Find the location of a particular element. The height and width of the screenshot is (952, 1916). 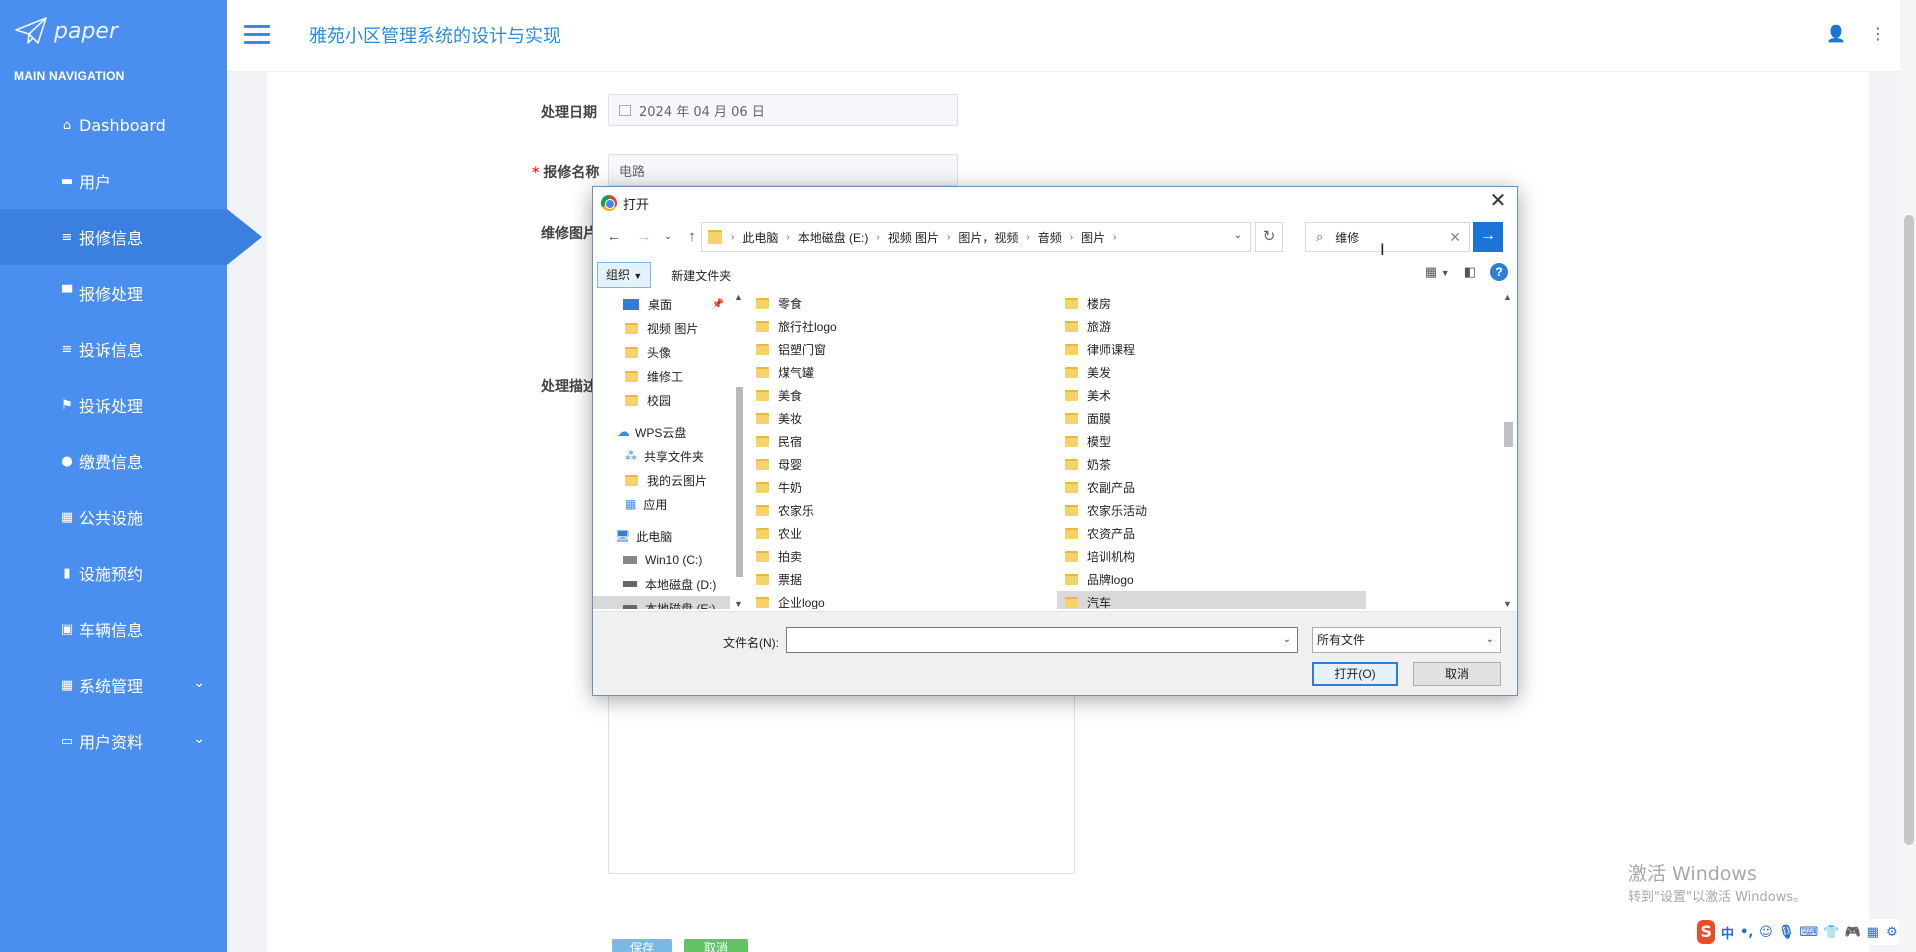

file-item: 品牌logo is located at coordinates (1095, 579).